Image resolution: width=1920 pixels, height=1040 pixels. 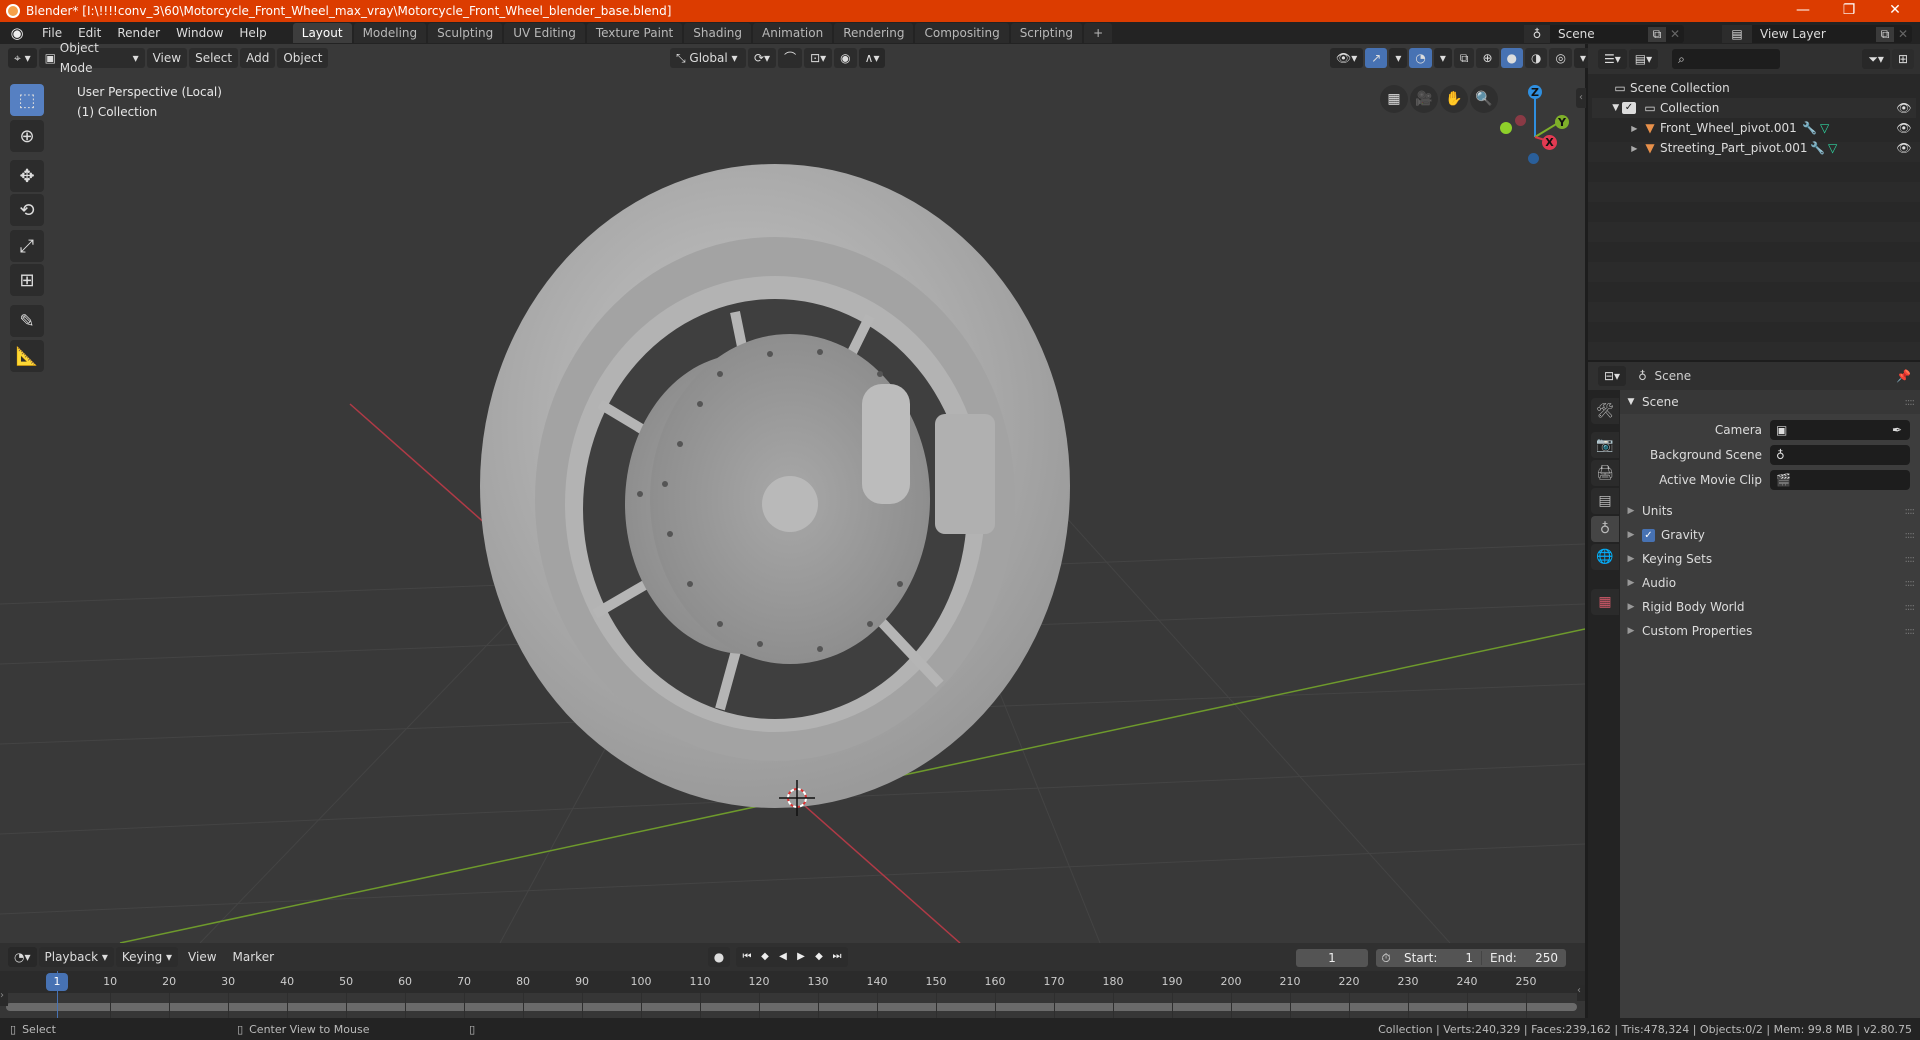 I want to click on expand-arrow-icon: ▼, so click(x=1607, y=108).